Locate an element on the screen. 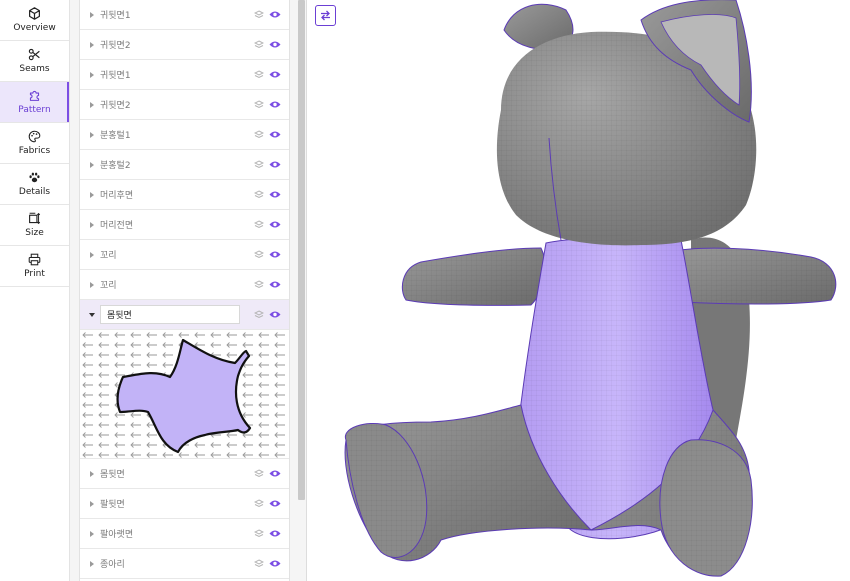 This screenshot has width=850, height=581. rail-label: Pattern is located at coordinates (34, 110).